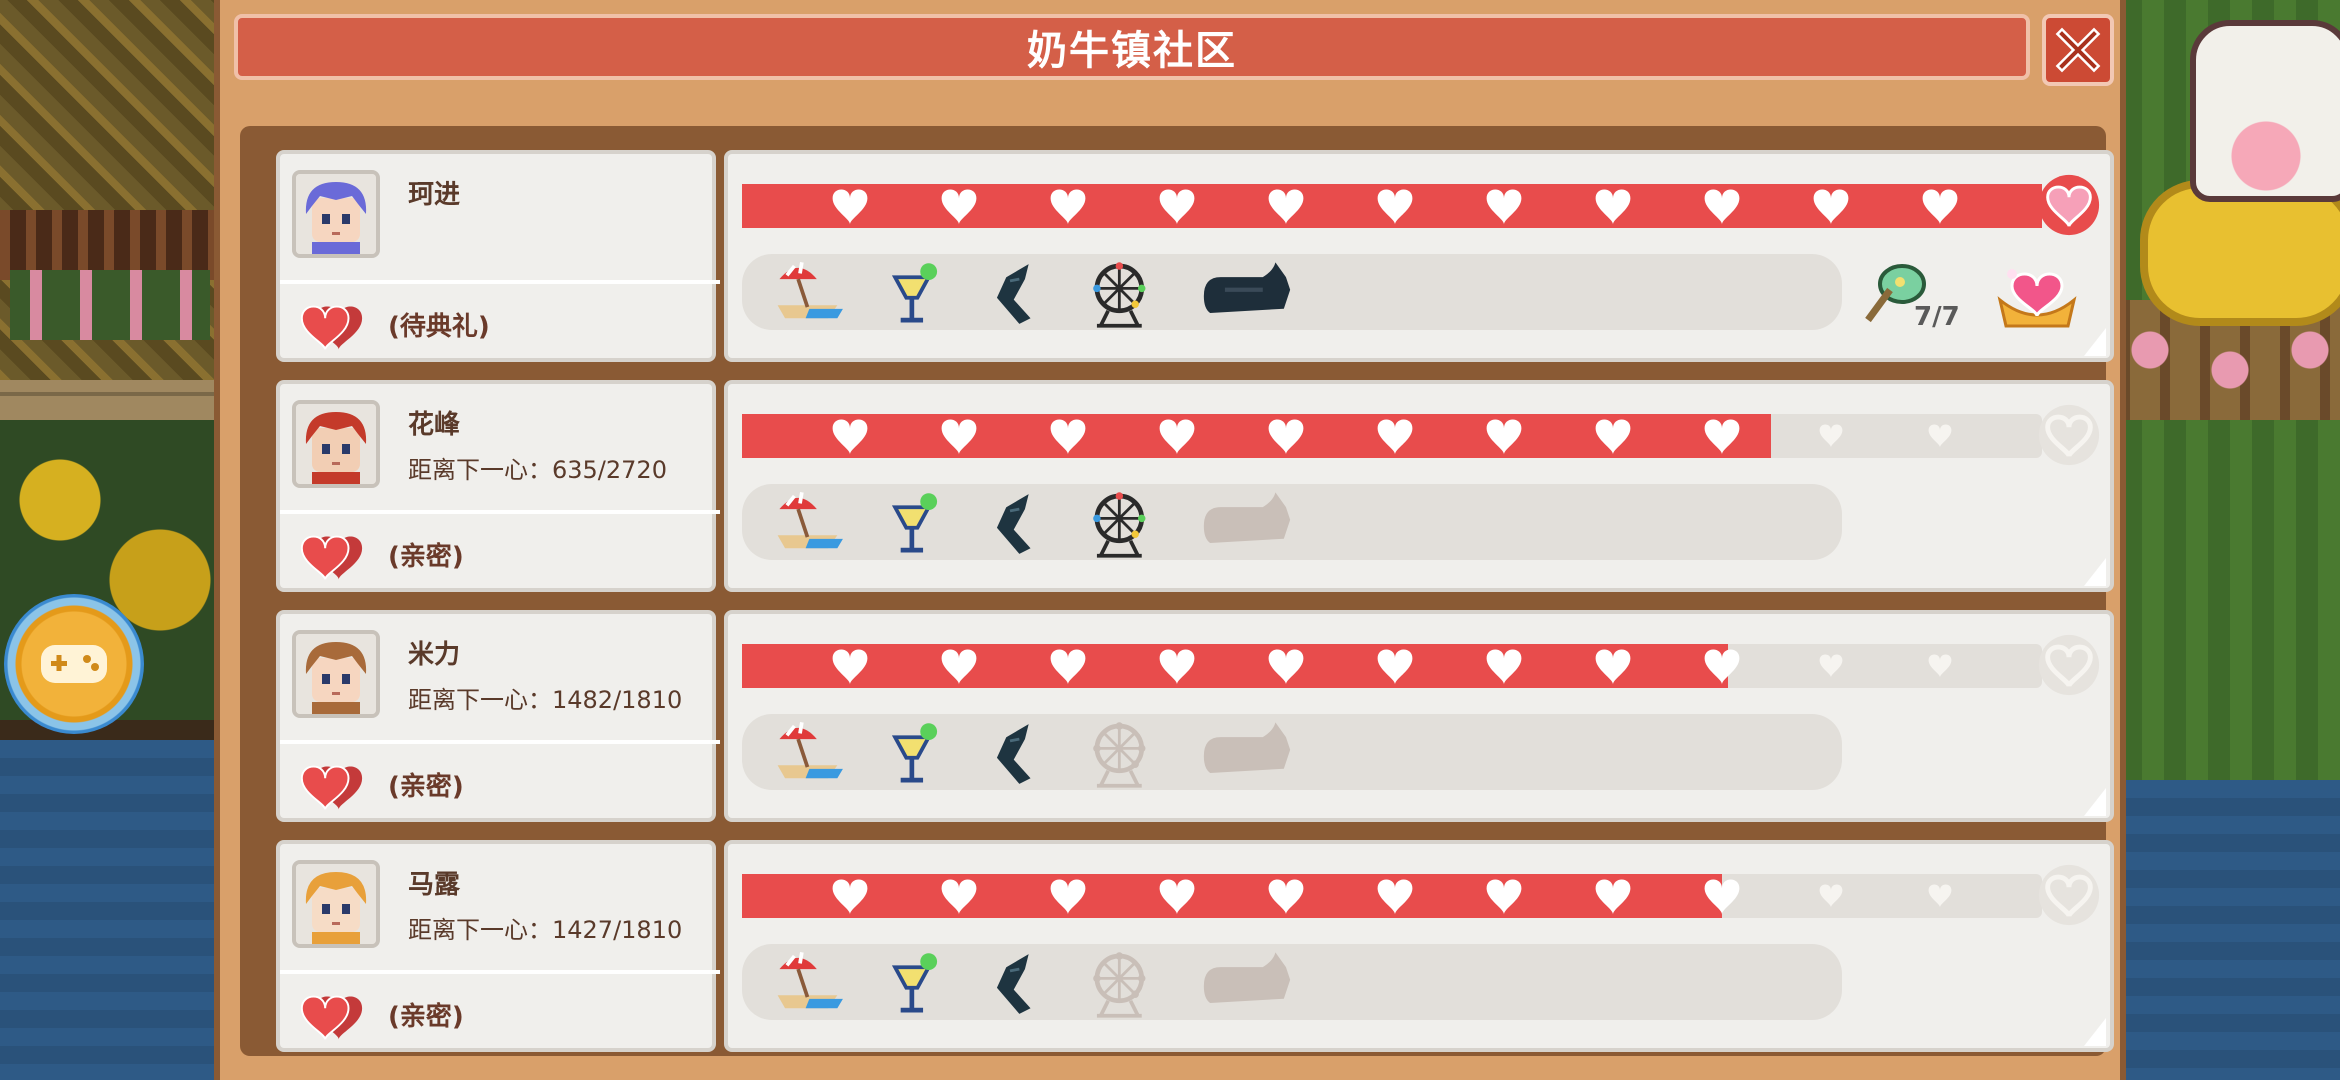 This screenshot has width=2340, height=1080. I want to click on max-heart-icon, so click(2069, 205).